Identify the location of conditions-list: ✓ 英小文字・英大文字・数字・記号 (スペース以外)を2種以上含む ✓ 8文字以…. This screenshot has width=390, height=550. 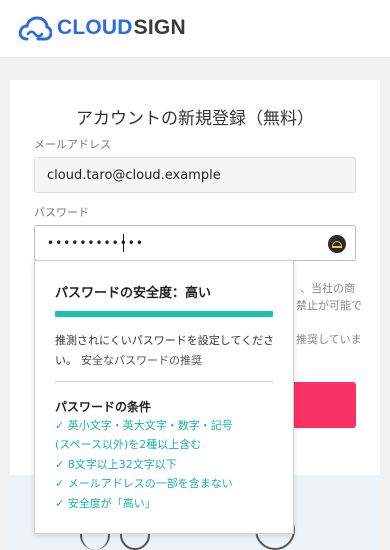
(170, 464).